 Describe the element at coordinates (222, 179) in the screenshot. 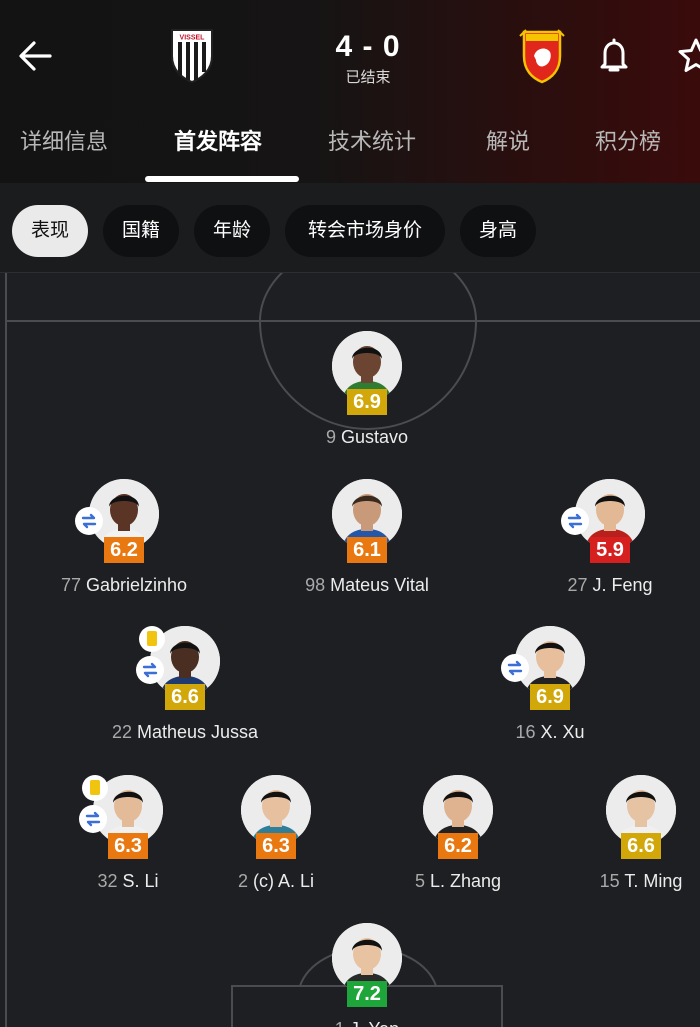

I see `active-tab-indicator` at that location.